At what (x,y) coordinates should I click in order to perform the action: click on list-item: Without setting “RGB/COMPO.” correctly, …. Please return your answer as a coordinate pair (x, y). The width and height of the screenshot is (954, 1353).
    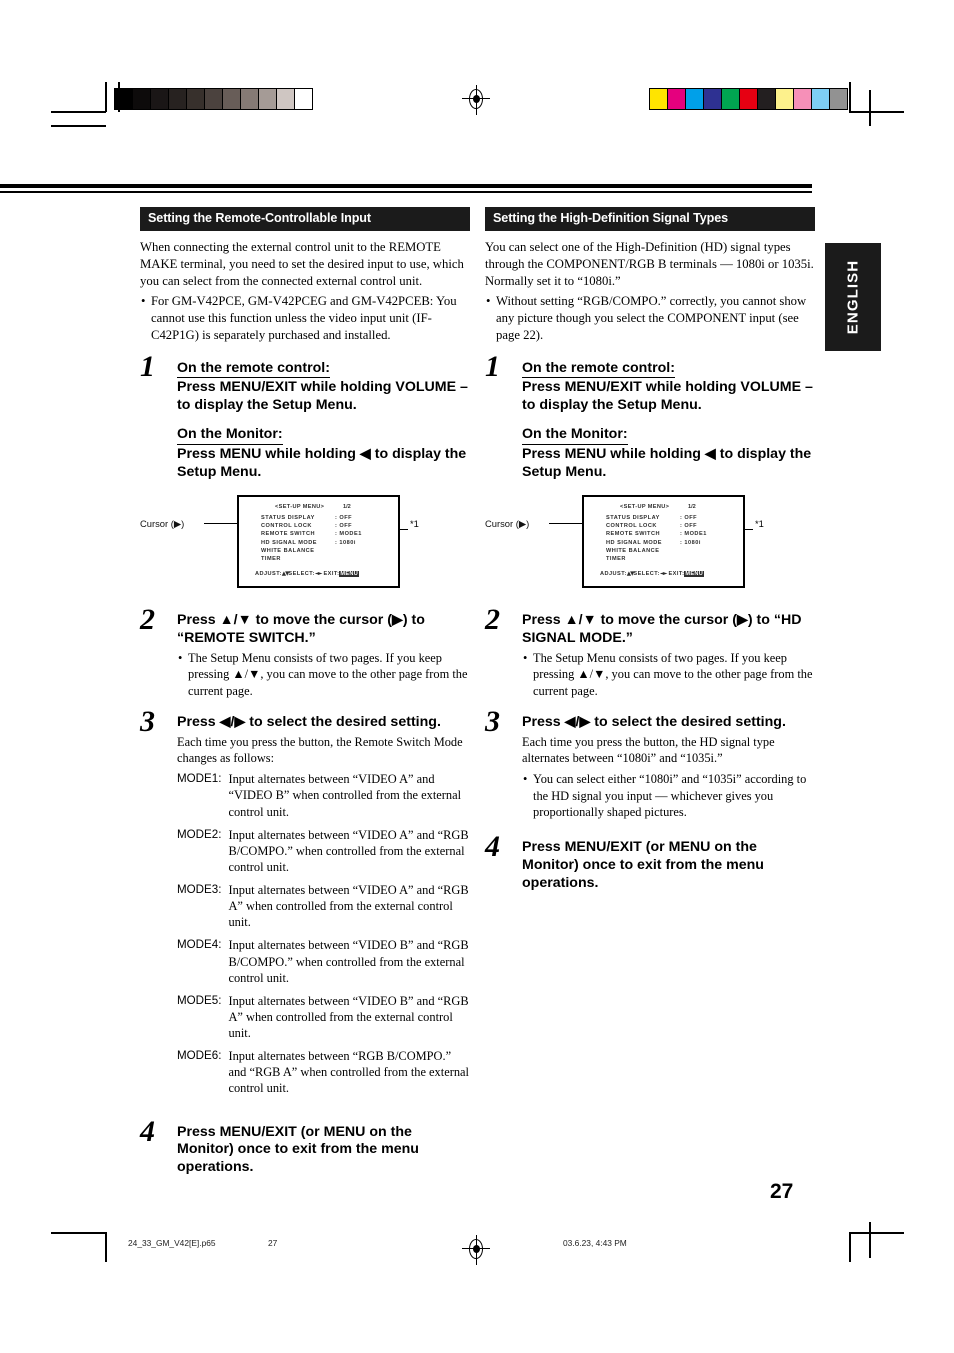
    Looking at the image, I should click on (650, 318).